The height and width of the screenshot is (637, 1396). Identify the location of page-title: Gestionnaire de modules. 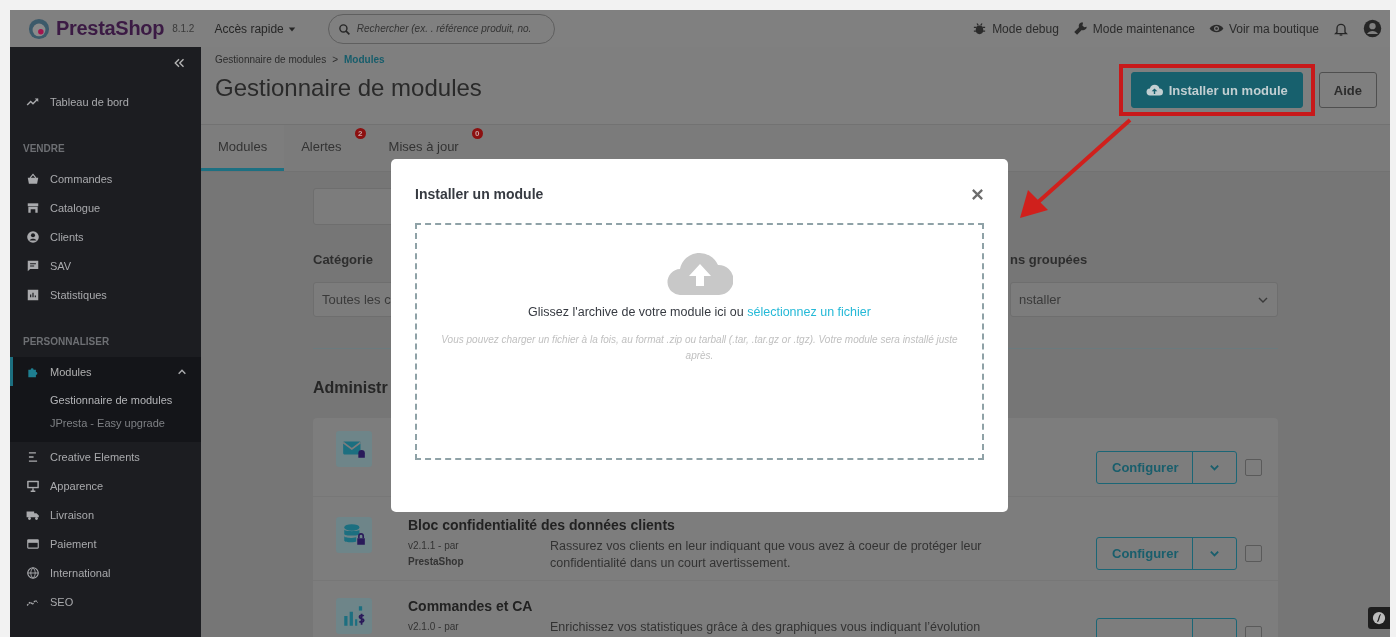
(349, 88).